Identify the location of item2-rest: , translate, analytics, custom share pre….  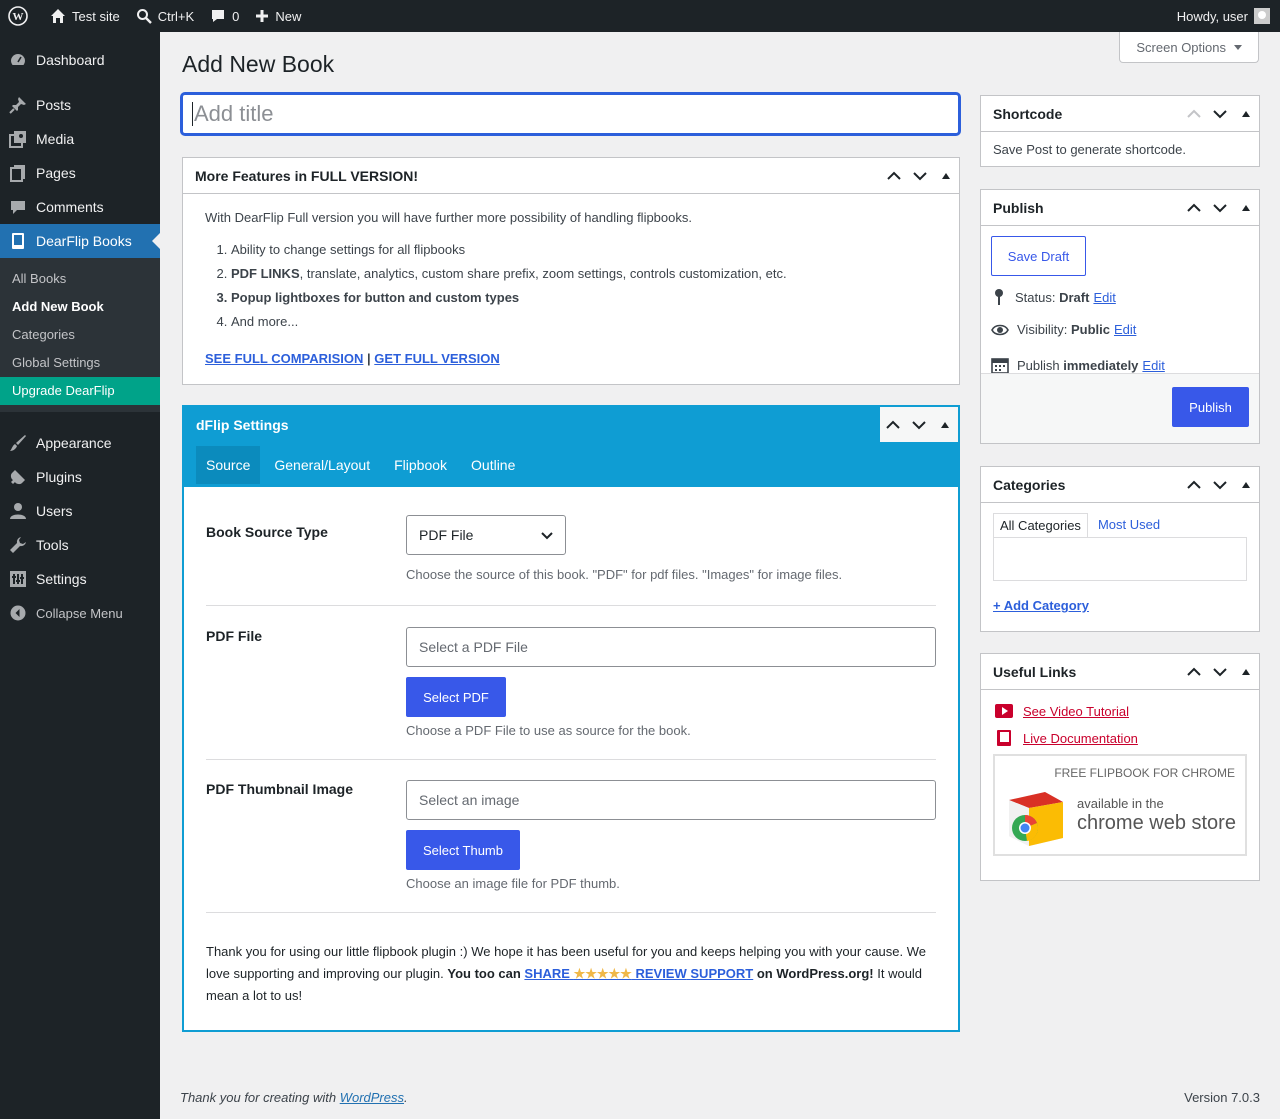
(543, 273).